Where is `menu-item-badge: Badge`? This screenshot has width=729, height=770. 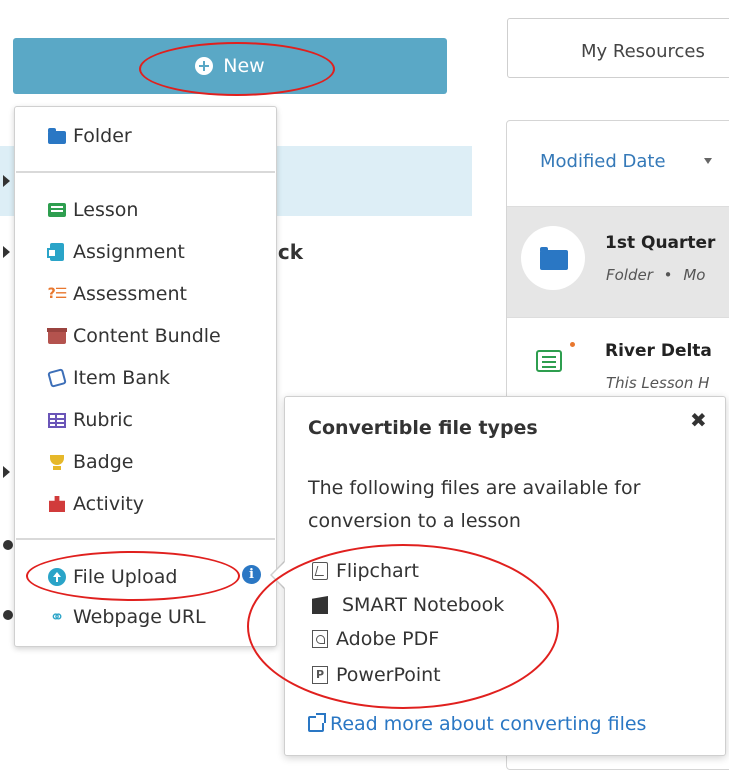 menu-item-badge: Badge is located at coordinates (90, 462).